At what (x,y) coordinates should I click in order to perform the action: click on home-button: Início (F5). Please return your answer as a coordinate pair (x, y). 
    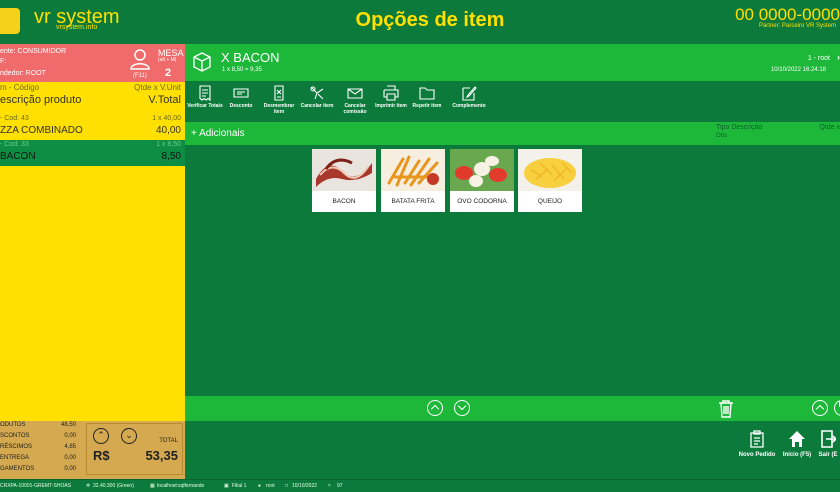
    Looking at the image, I should click on (797, 444).